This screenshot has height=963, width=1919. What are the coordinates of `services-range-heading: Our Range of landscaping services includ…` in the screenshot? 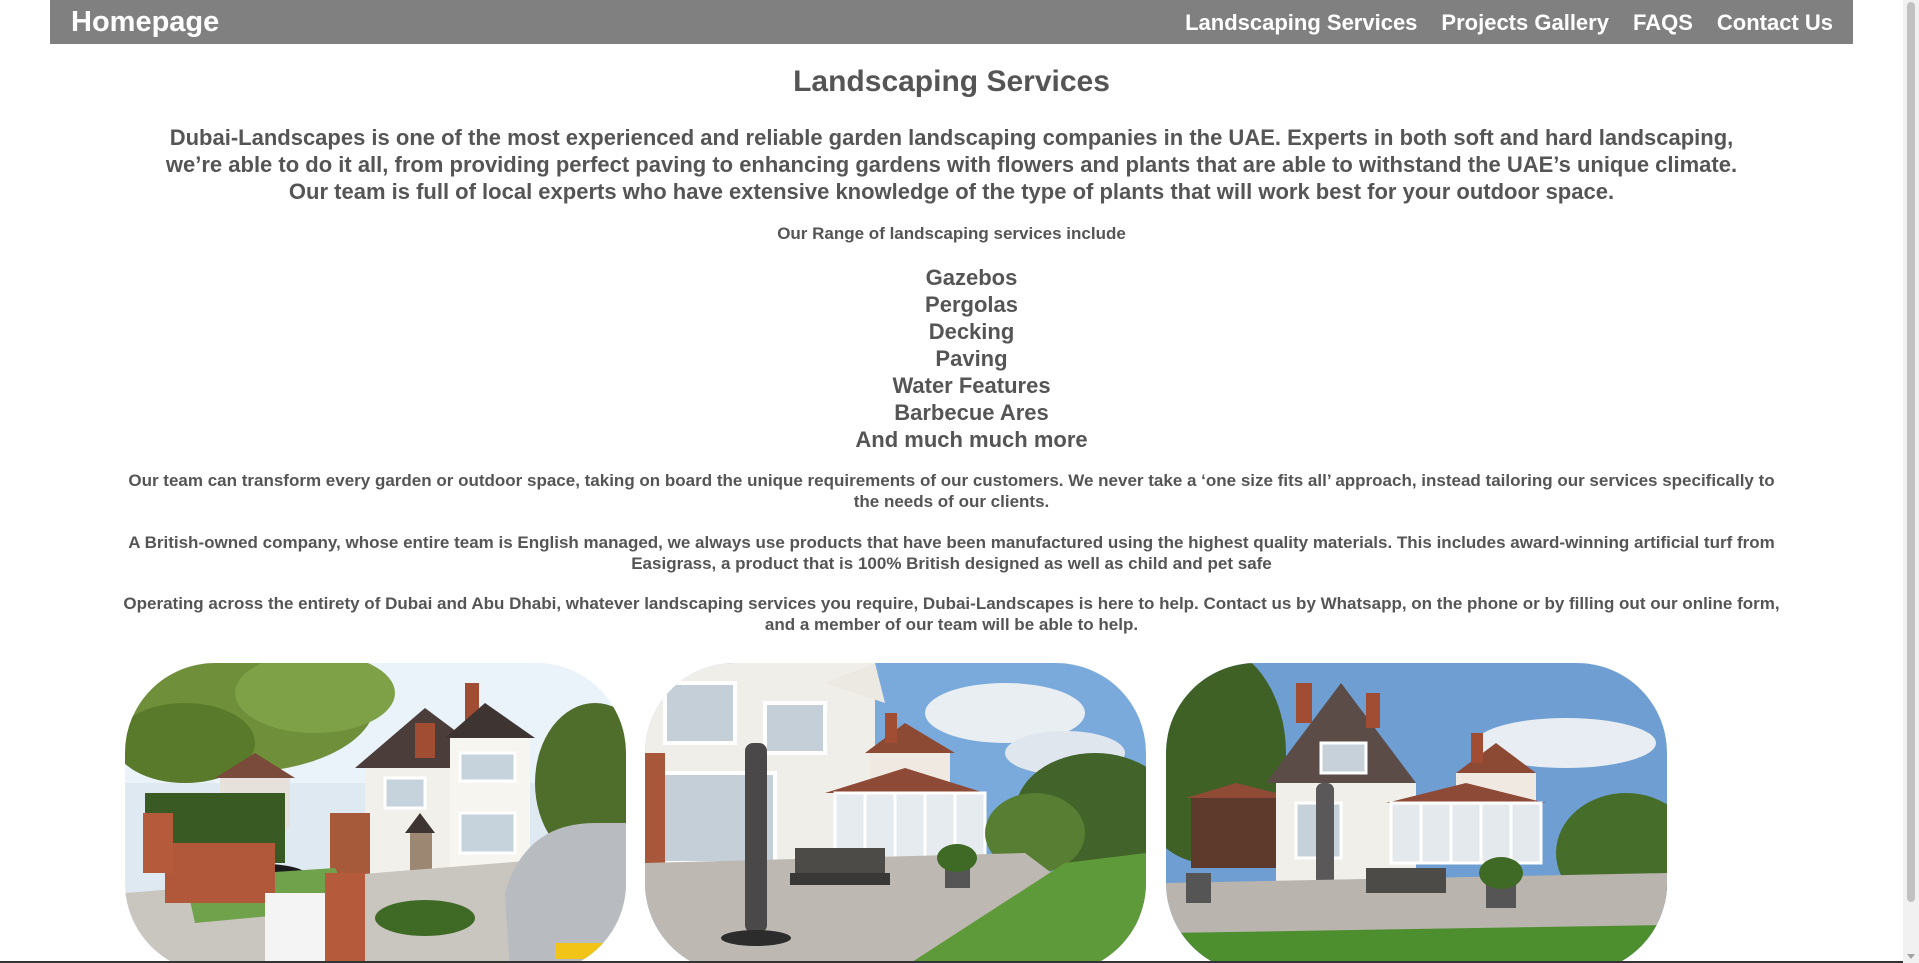 It's located at (951, 233).